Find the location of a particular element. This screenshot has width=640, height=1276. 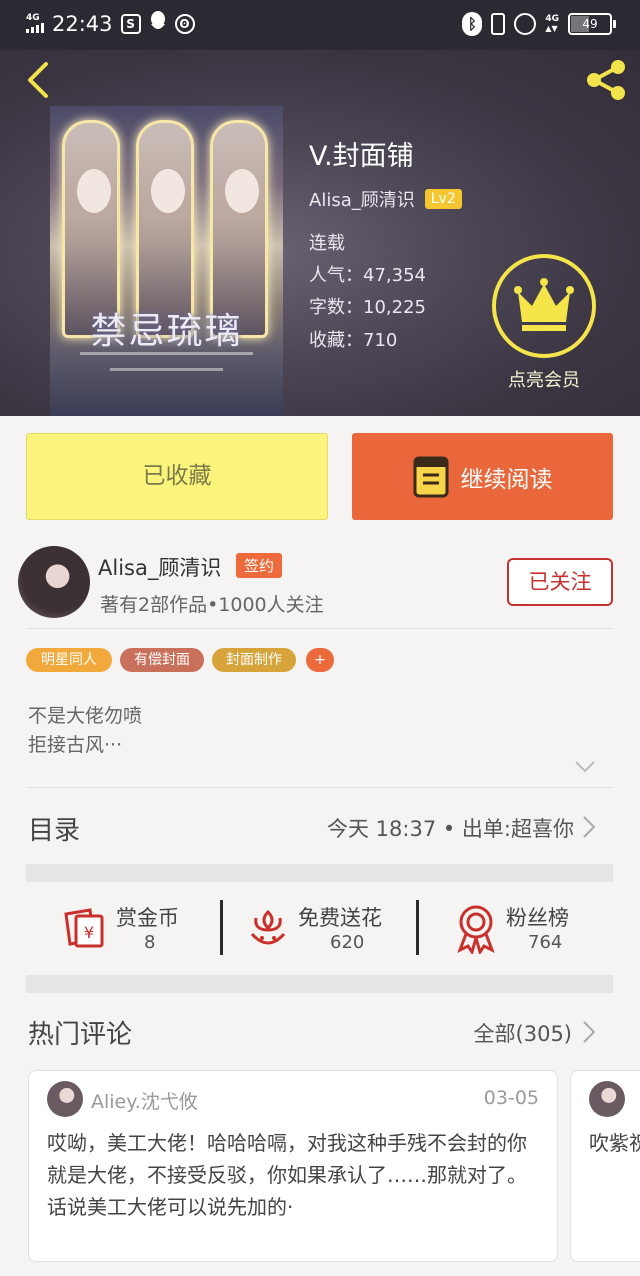

favorites-label: 收藏： is located at coordinates (336, 340).